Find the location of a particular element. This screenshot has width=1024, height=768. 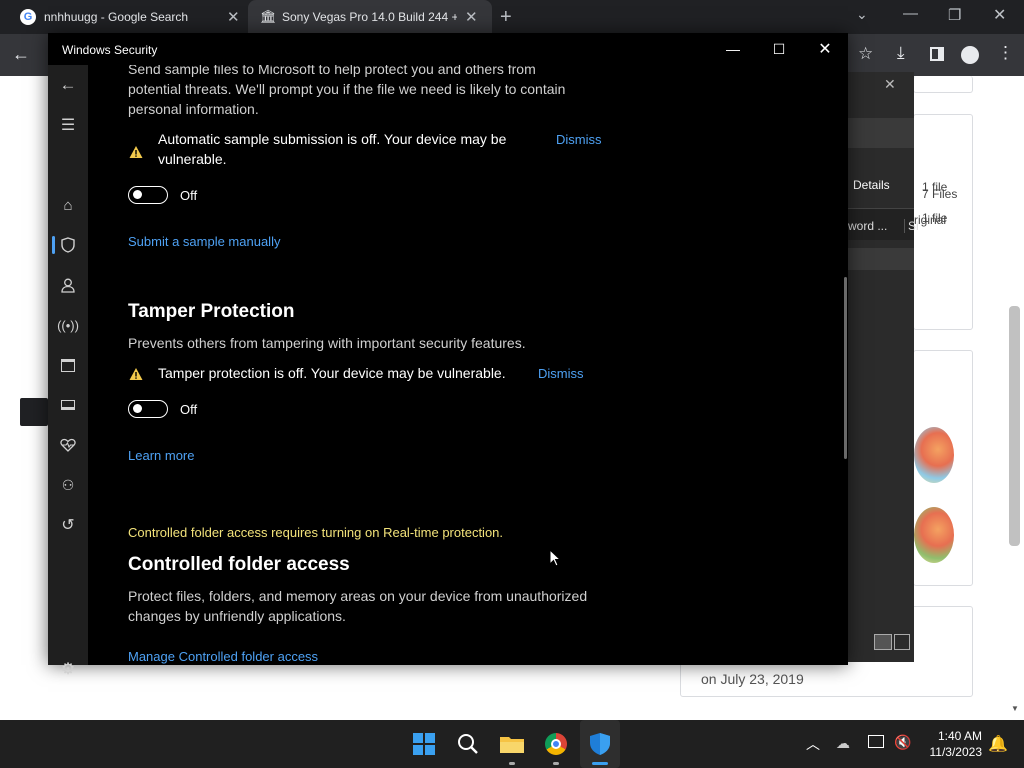

chevron-up-icon: ︿ is located at coordinates (813, 744).